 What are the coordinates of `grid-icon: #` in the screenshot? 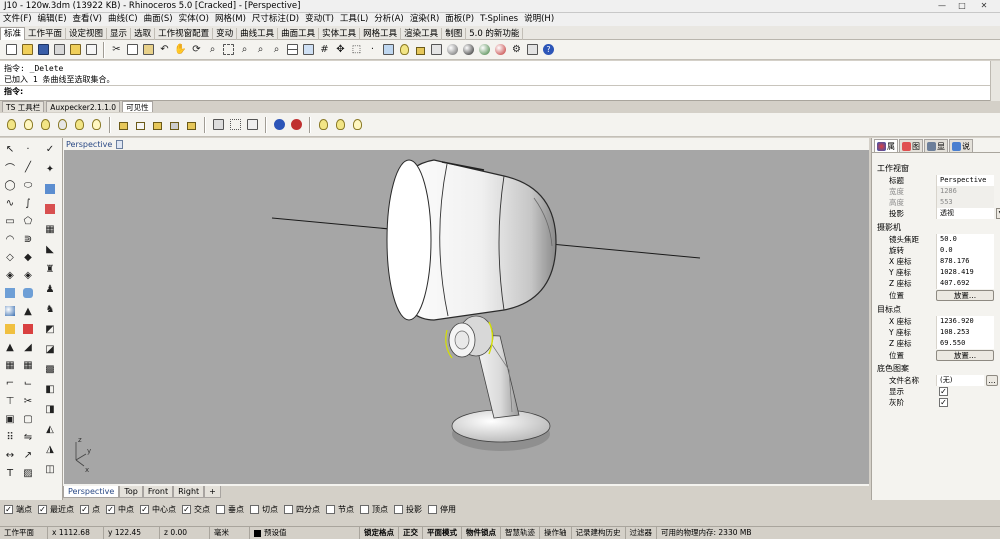 It's located at (324, 49).